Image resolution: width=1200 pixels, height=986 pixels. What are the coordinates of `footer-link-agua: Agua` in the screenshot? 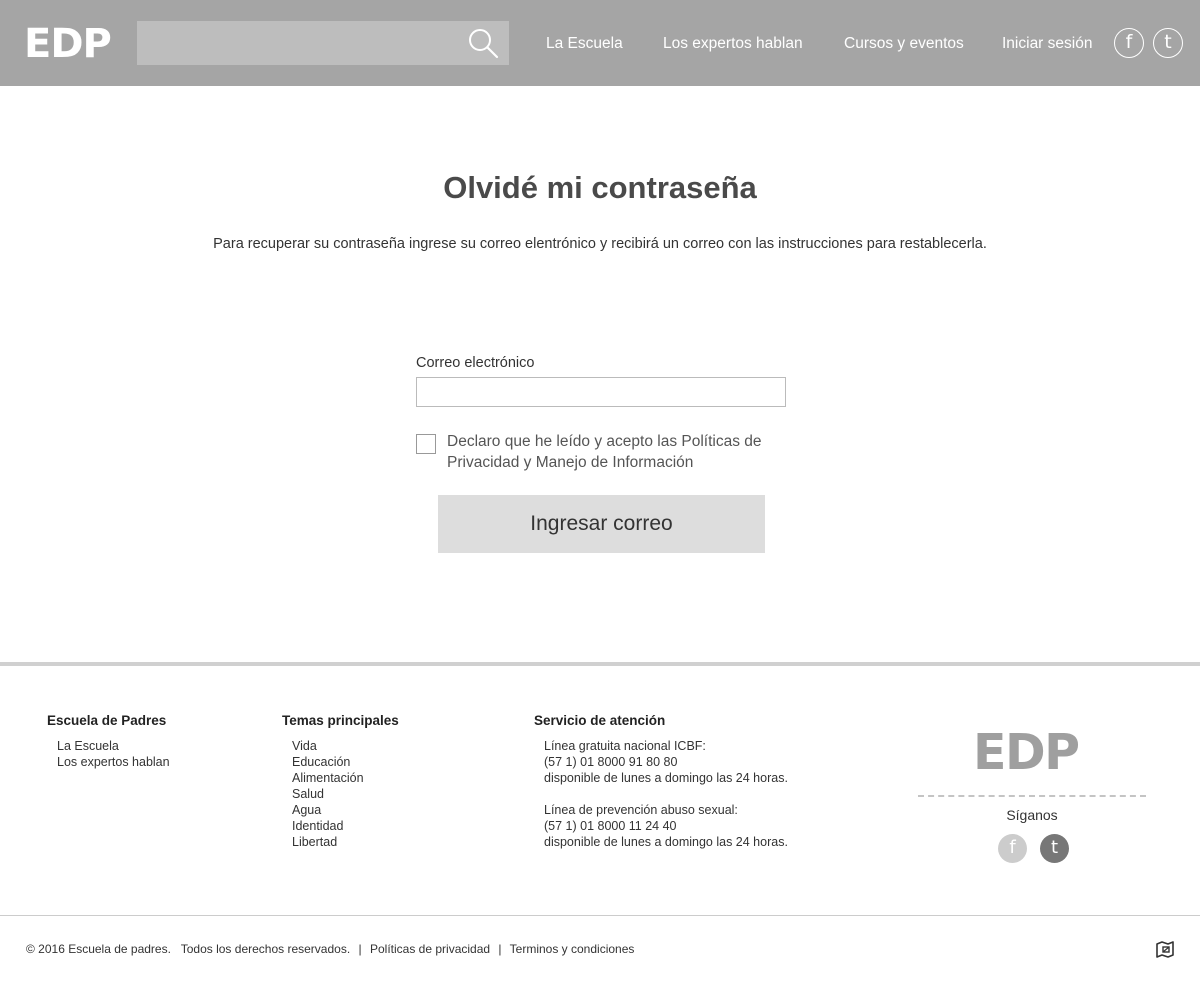 It's located at (328, 810).